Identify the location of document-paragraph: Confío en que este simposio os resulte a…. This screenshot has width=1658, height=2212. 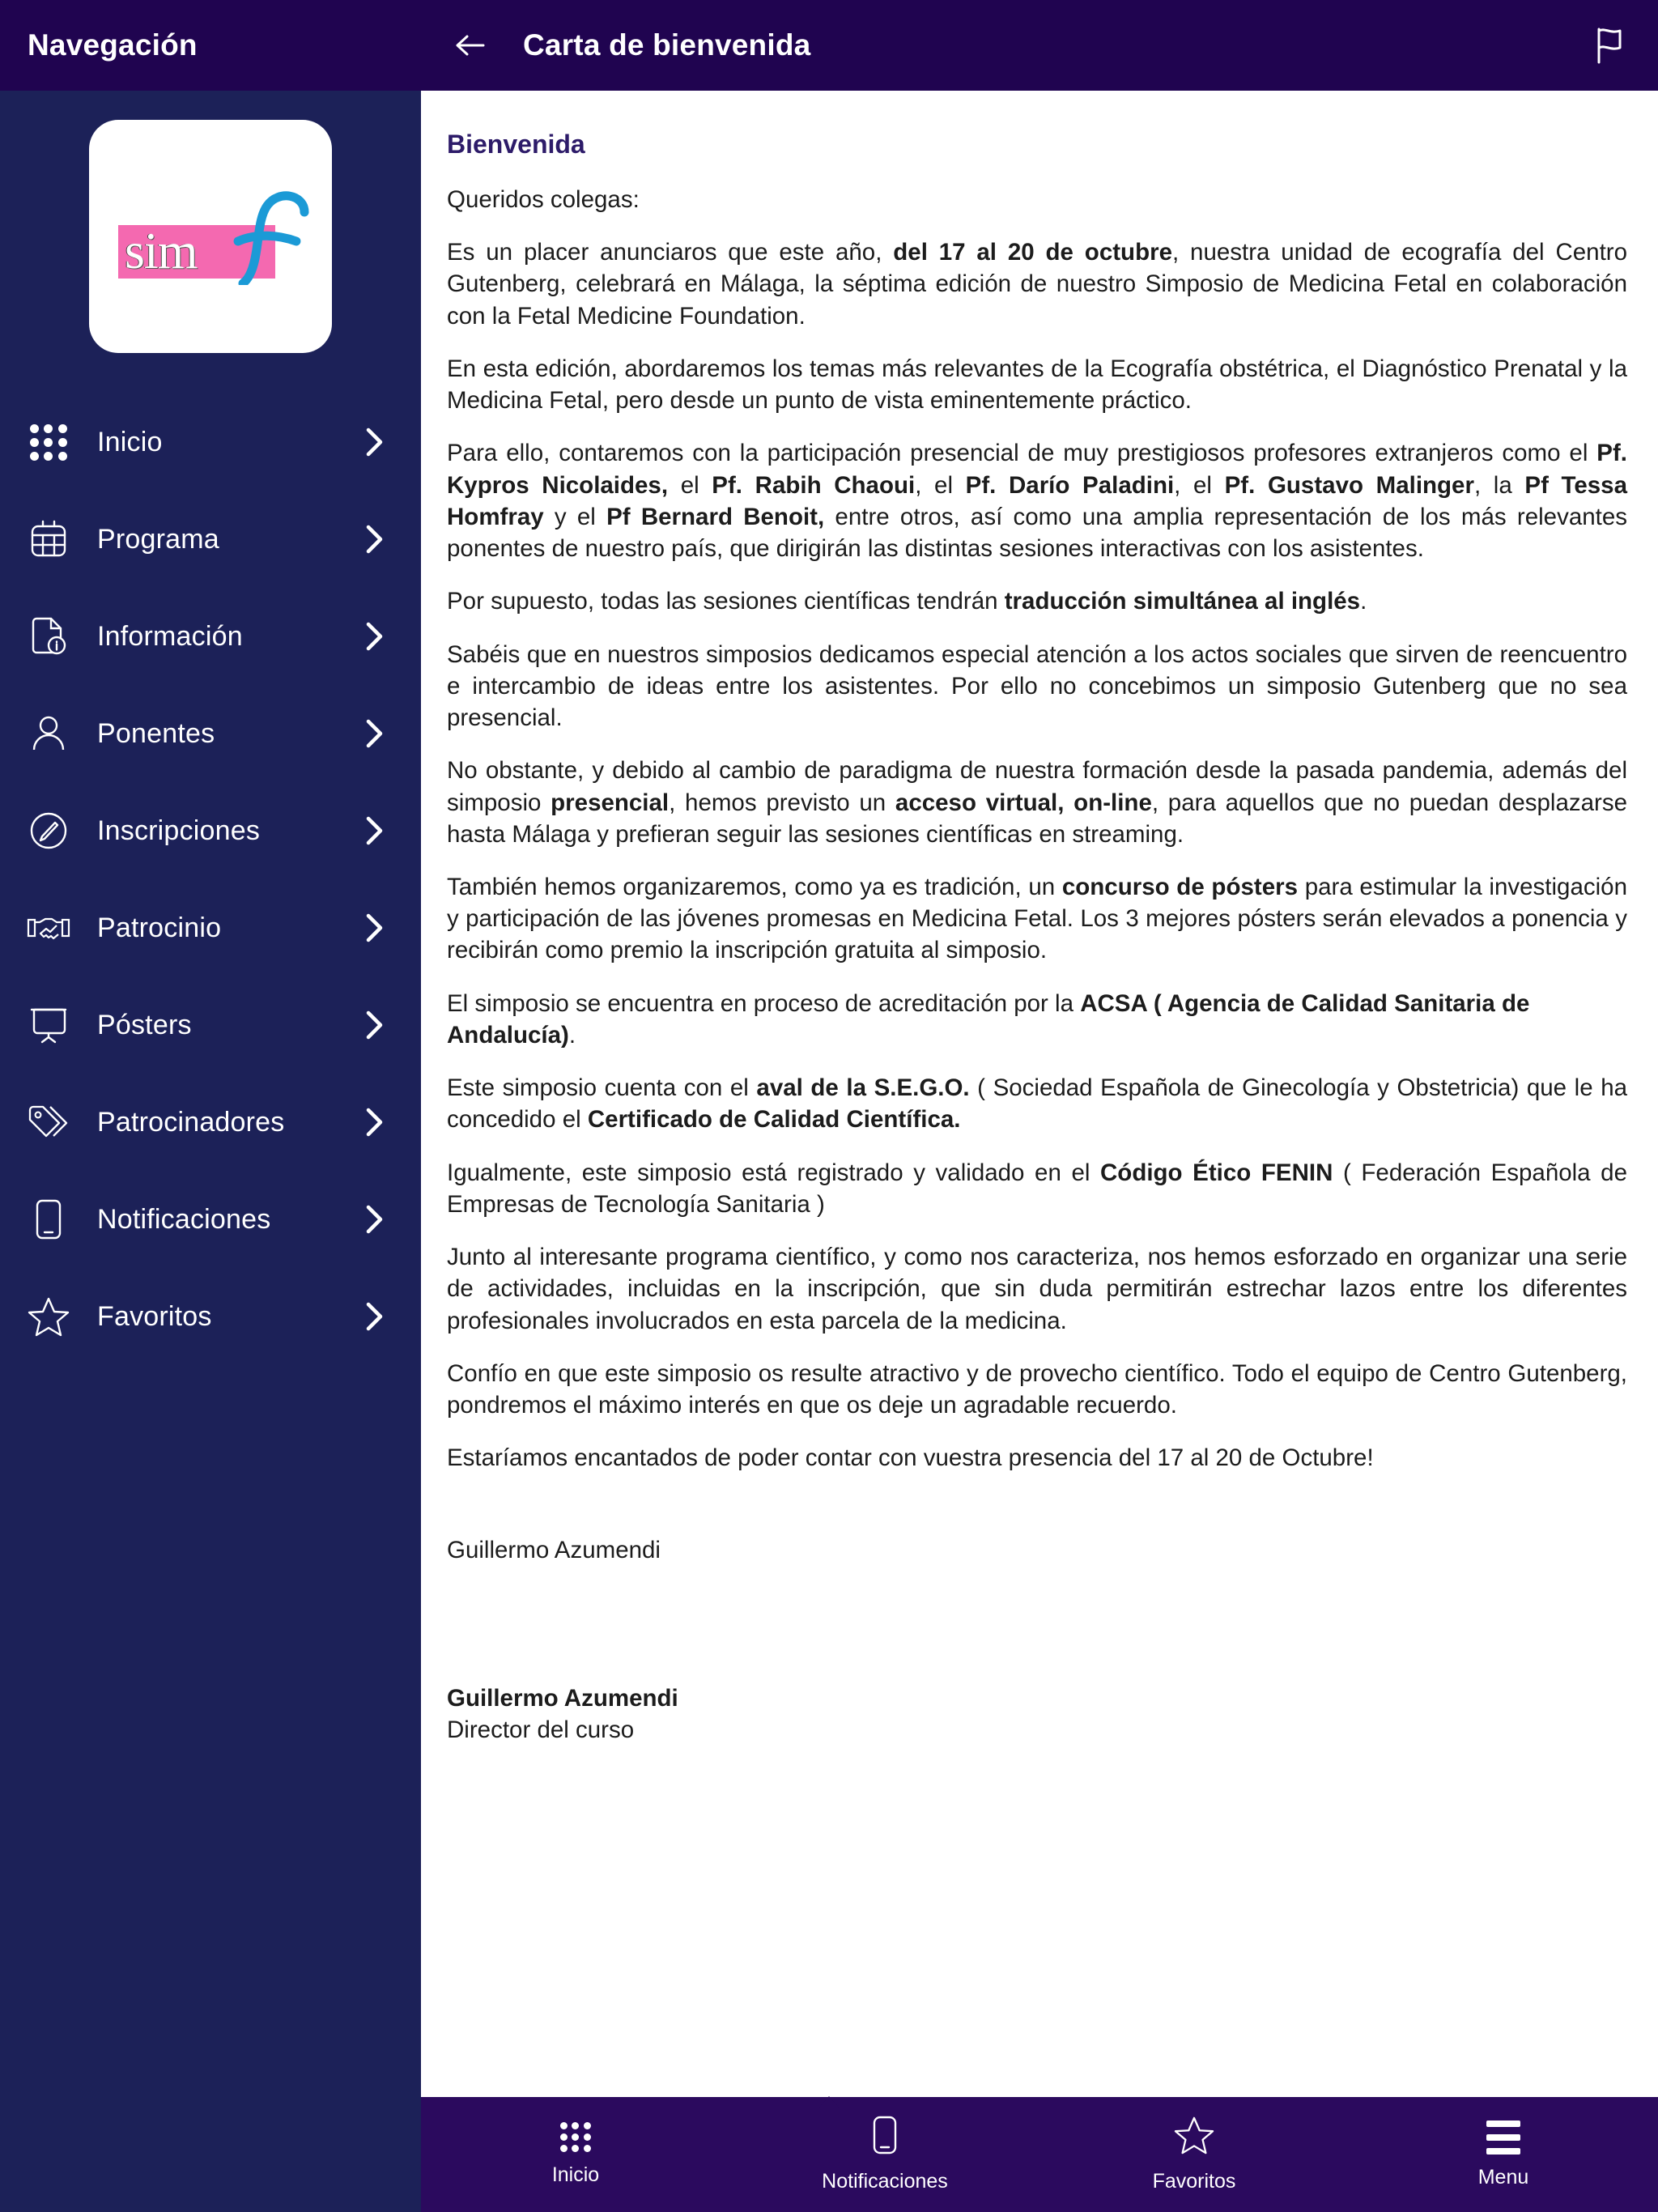
(1037, 1389).